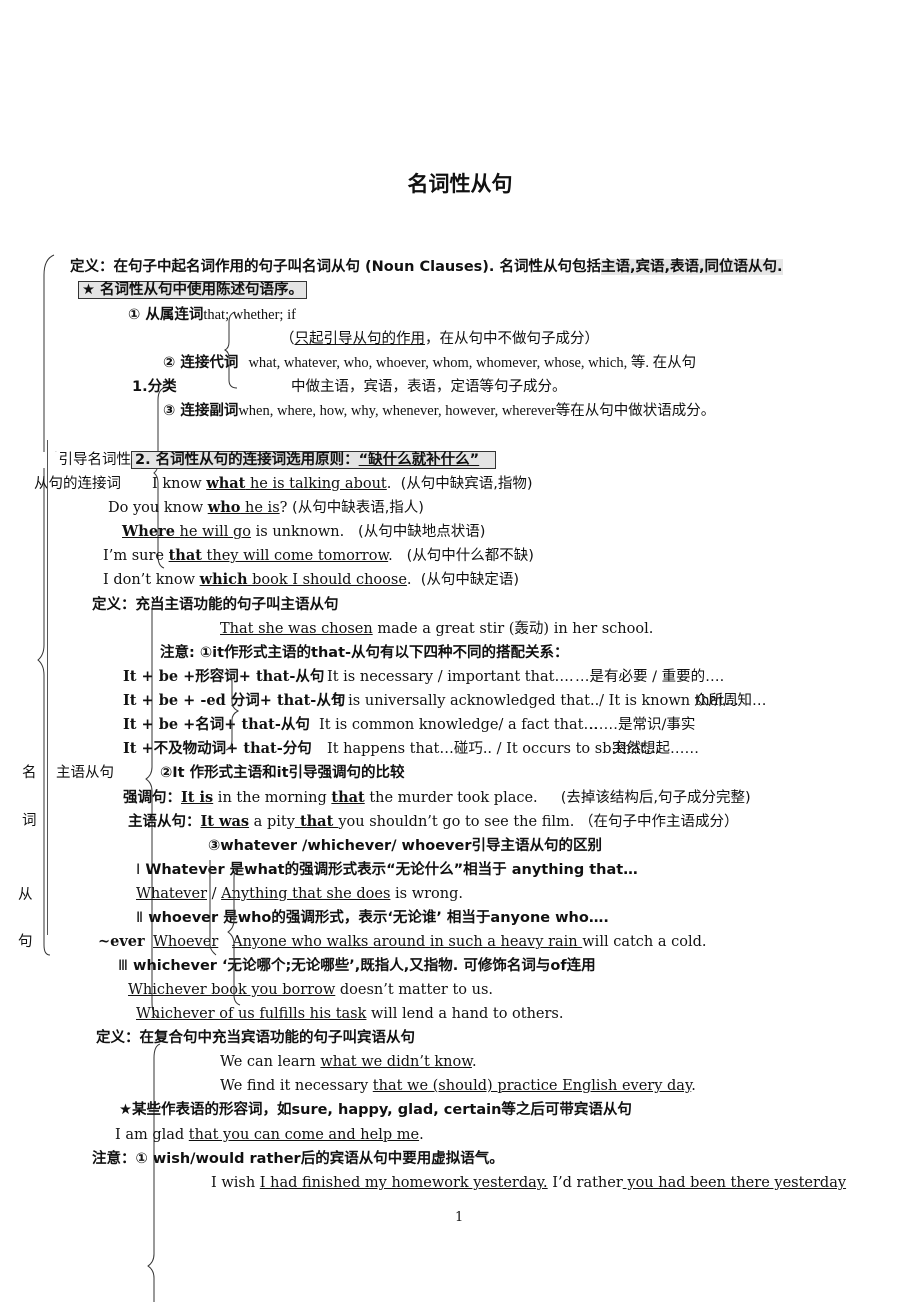  What do you see at coordinates (151, 580) in the screenshot?
I see `ex-pre: I don’t know` at bounding box center [151, 580].